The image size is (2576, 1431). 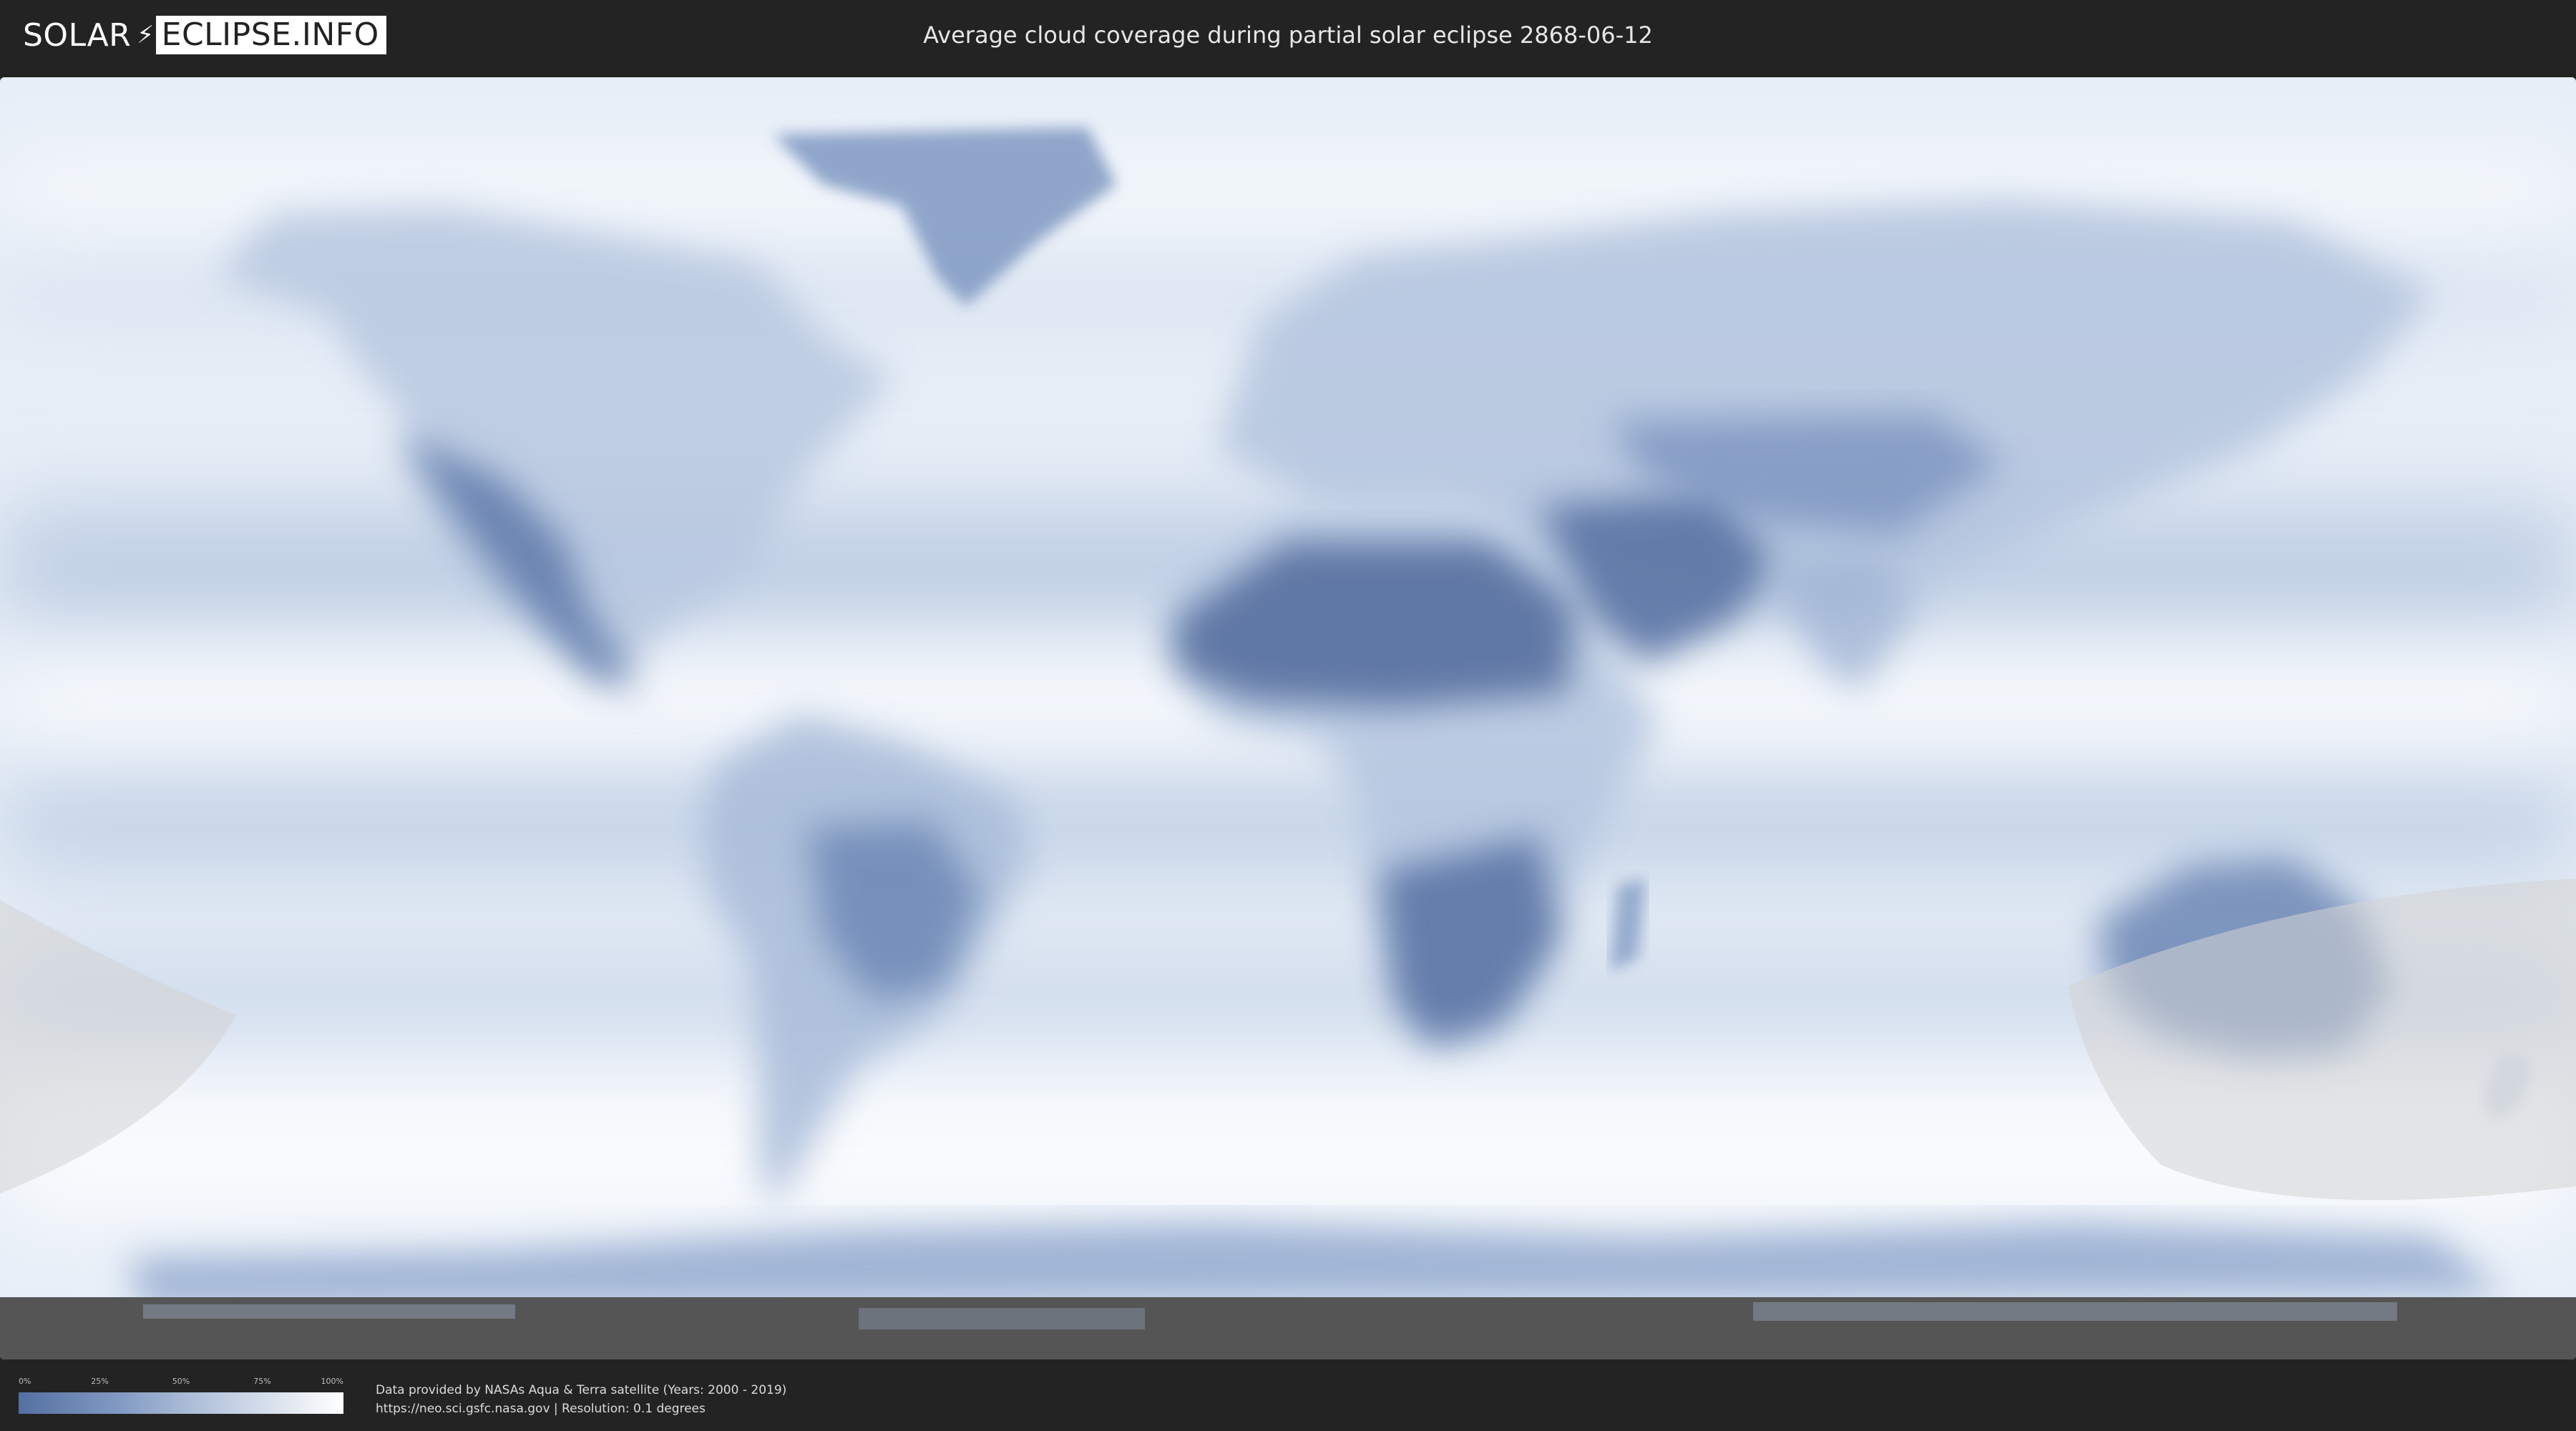 I want to click on cloud-coverage-legend: 0% 25% 50% 75% 100%, so click(x=181, y=1395).